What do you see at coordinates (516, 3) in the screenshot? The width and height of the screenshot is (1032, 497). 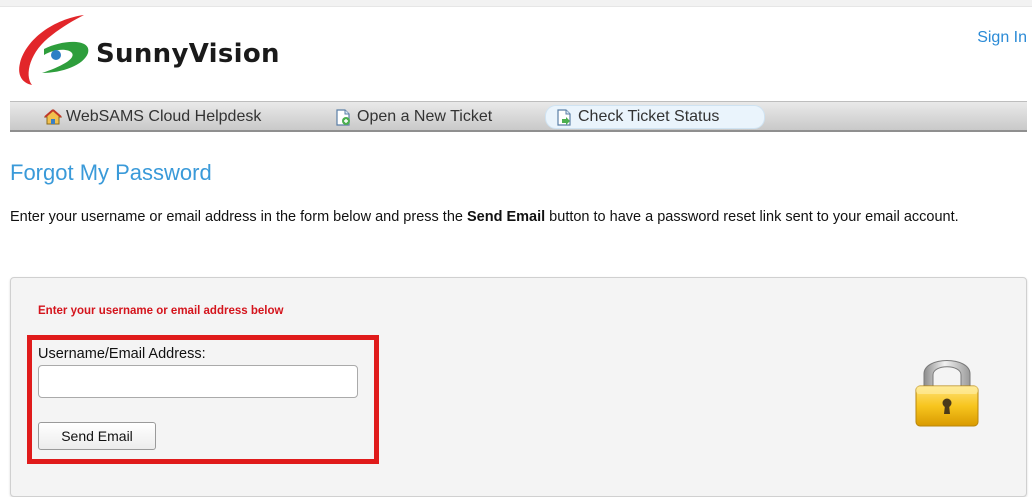 I see `top-strip` at bounding box center [516, 3].